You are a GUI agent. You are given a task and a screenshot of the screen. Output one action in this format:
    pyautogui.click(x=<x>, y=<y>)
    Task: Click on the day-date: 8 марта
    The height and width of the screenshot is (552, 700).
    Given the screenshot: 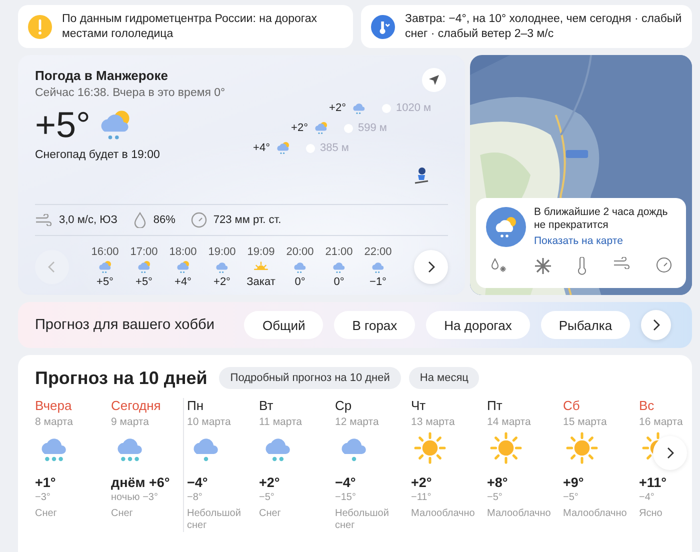 What is the action you would take?
    pyautogui.click(x=54, y=422)
    